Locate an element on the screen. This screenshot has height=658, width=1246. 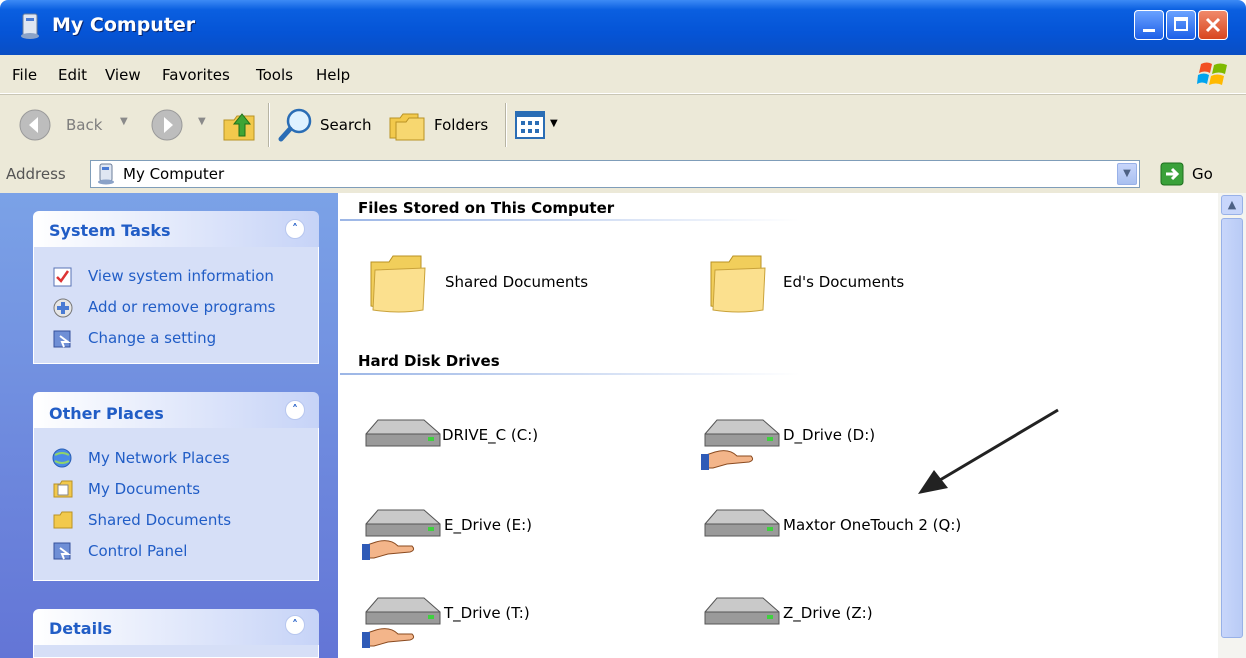
drives-group-title: Hard Disk Drives is located at coordinates (429, 361).